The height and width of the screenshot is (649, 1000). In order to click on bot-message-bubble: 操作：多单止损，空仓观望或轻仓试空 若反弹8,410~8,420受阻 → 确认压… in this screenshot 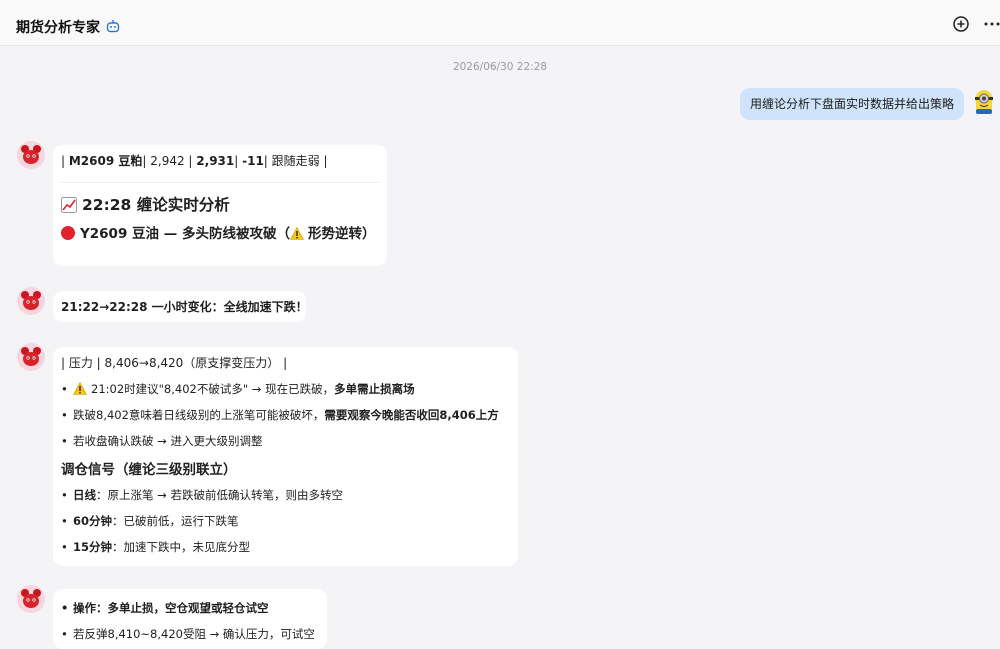, I will do `click(190, 619)`.